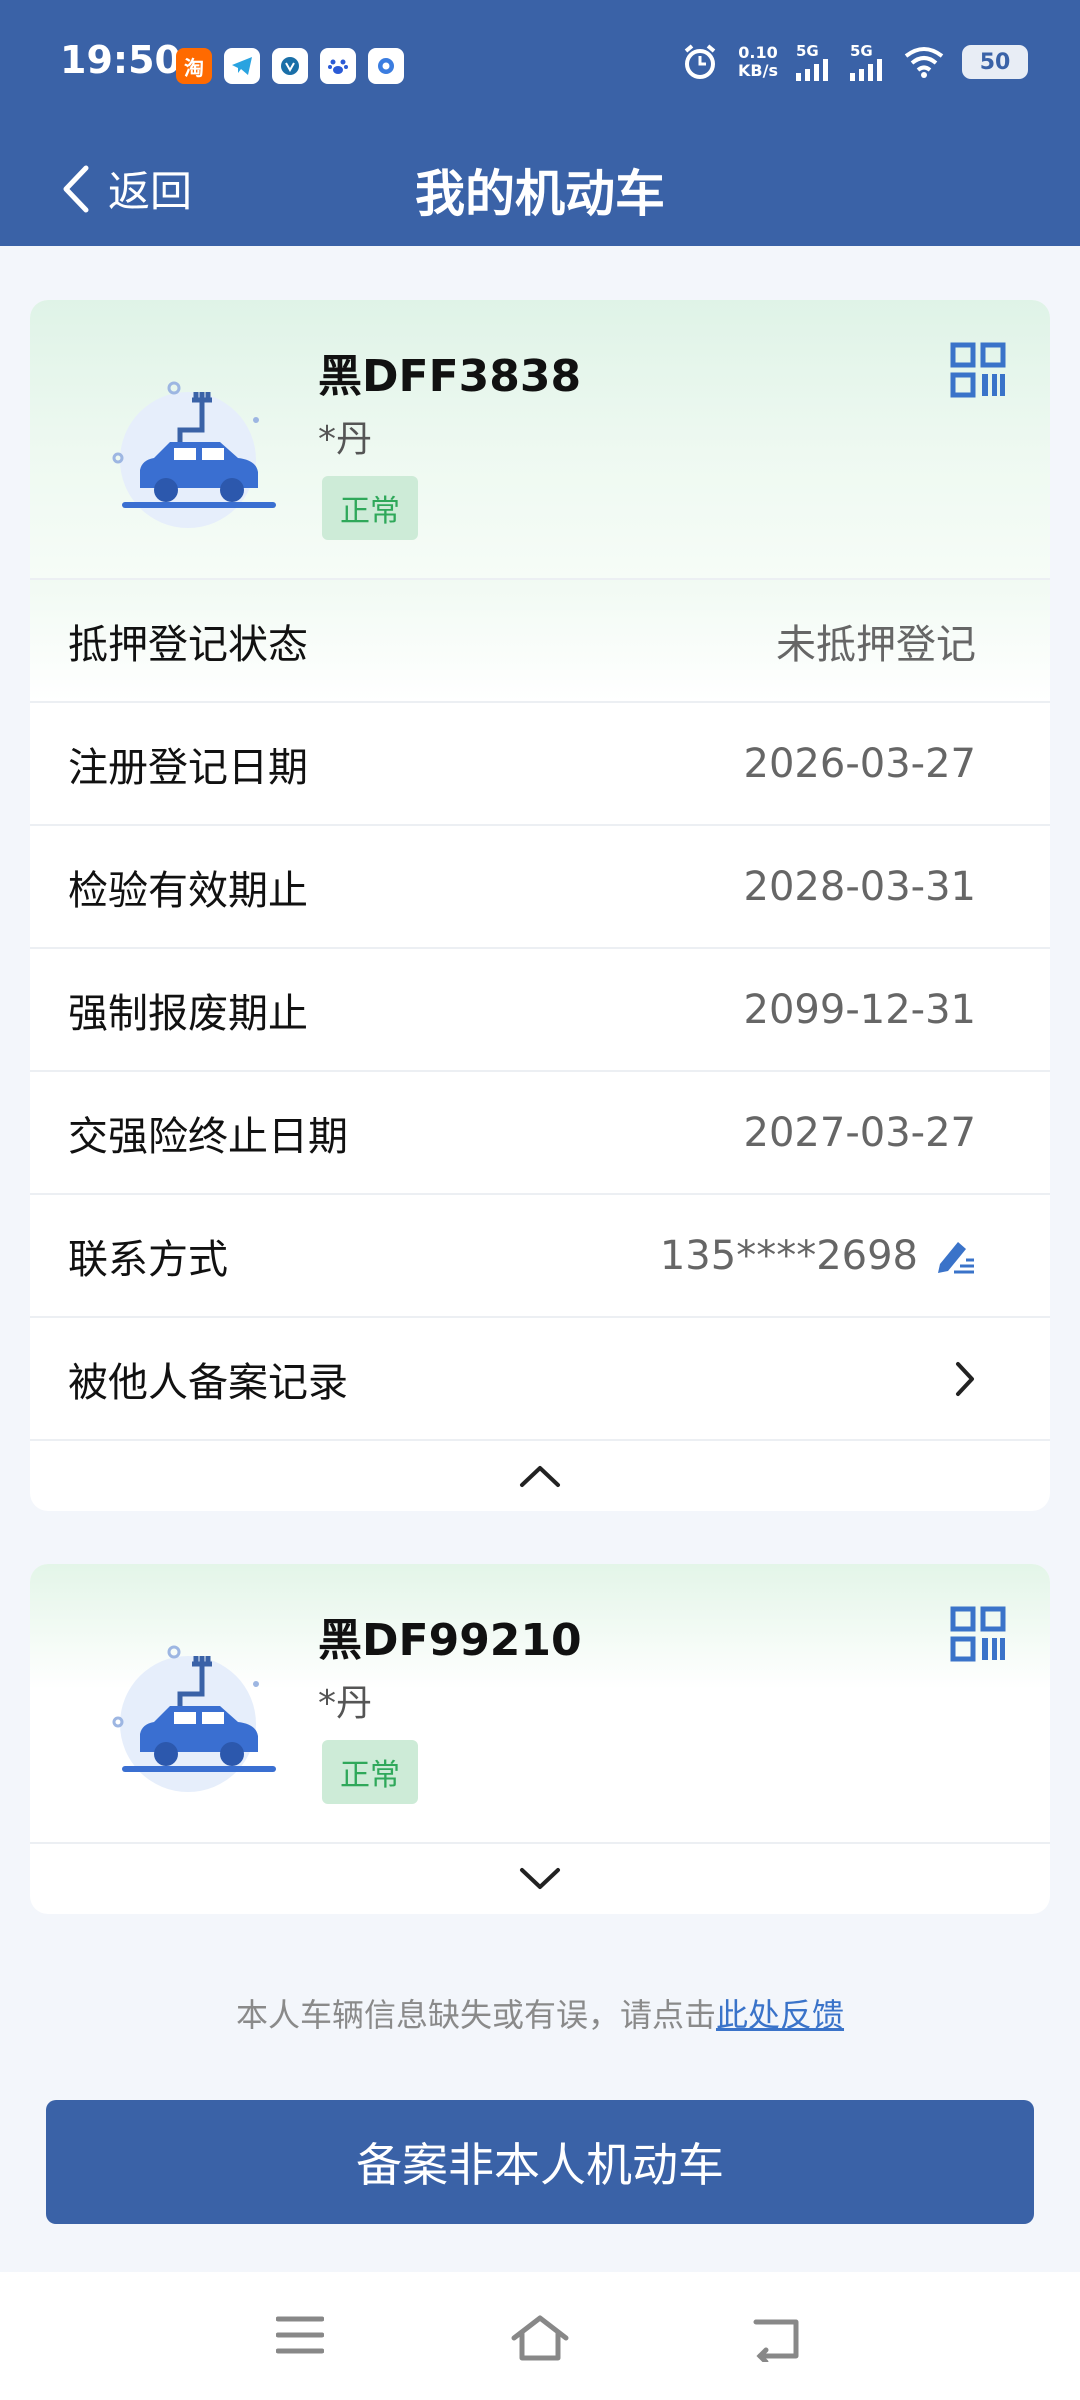  What do you see at coordinates (540, 1703) in the screenshot?
I see `vehicle-card-header: 黑DF99210 *丹 正常` at bounding box center [540, 1703].